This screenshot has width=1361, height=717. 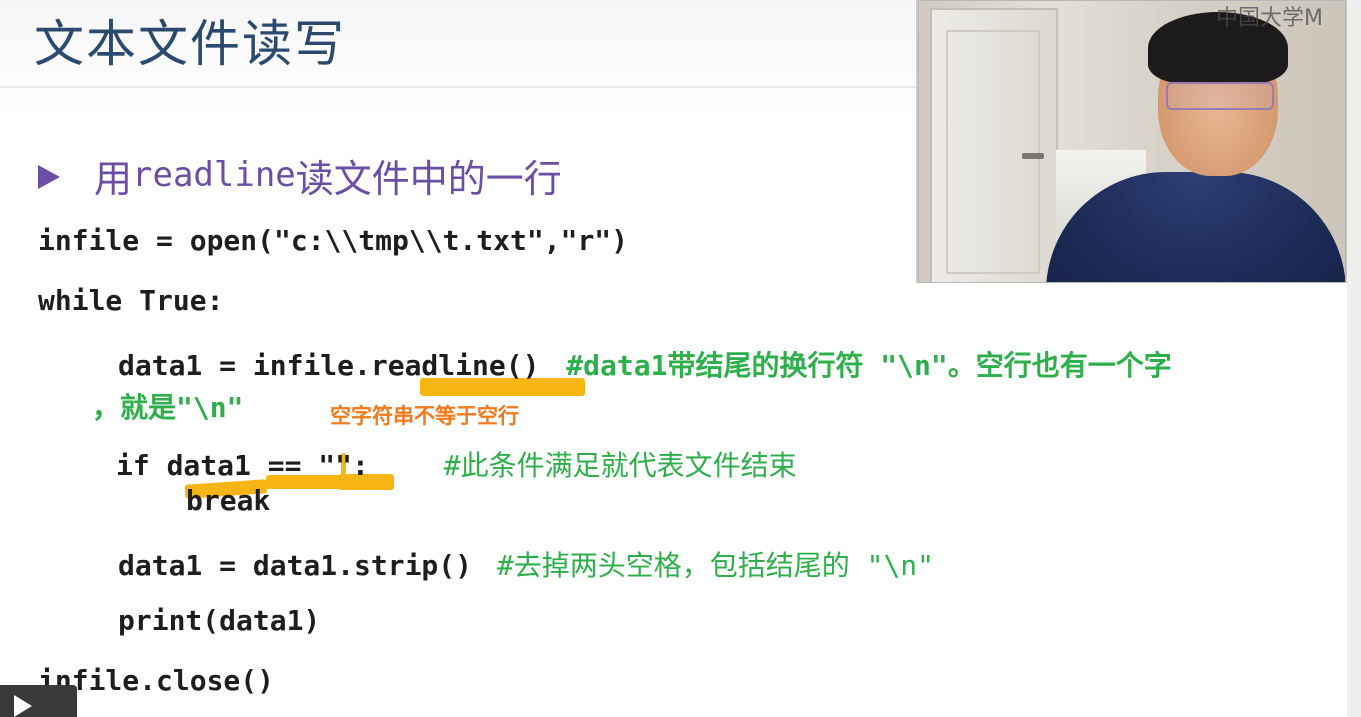 I want to click on bullet-prefix: 用, so click(x=113, y=178).